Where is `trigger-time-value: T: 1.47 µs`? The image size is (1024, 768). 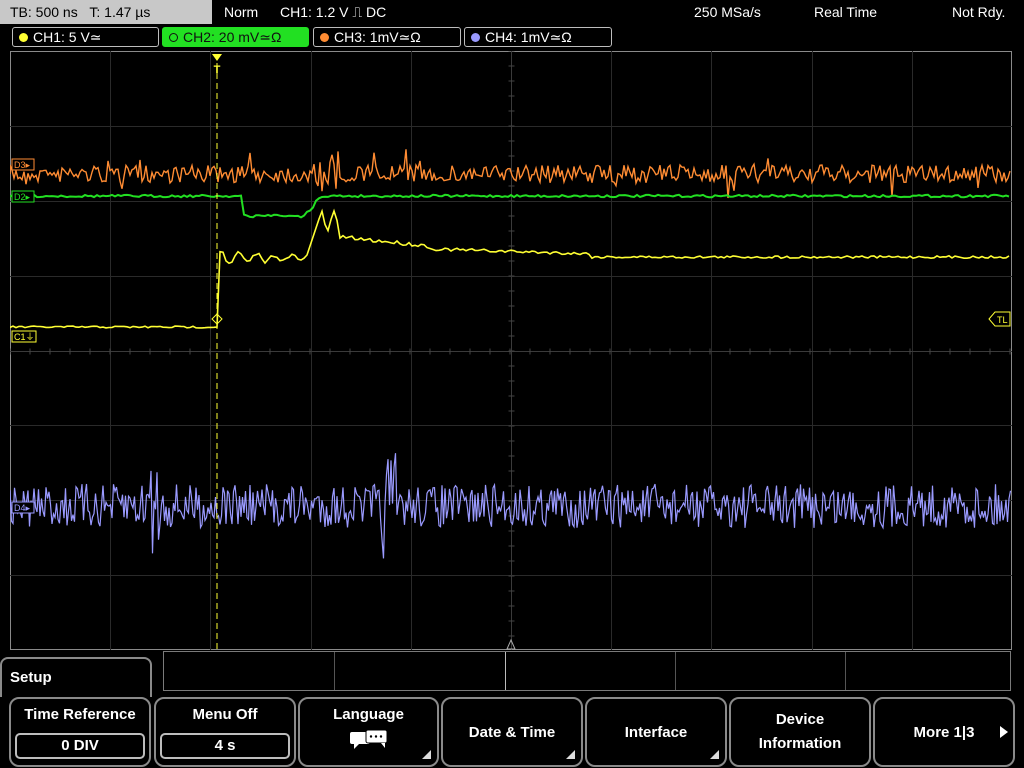
trigger-time-value: T: 1.47 µs is located at coordinates (120, 12).